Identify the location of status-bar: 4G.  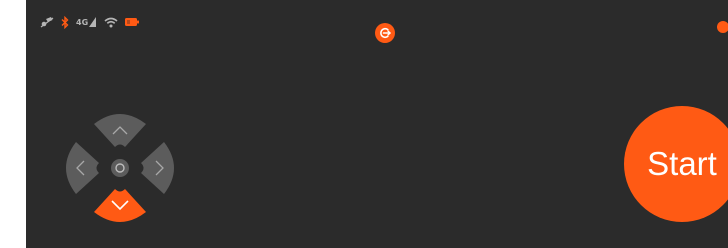
(90, 22).